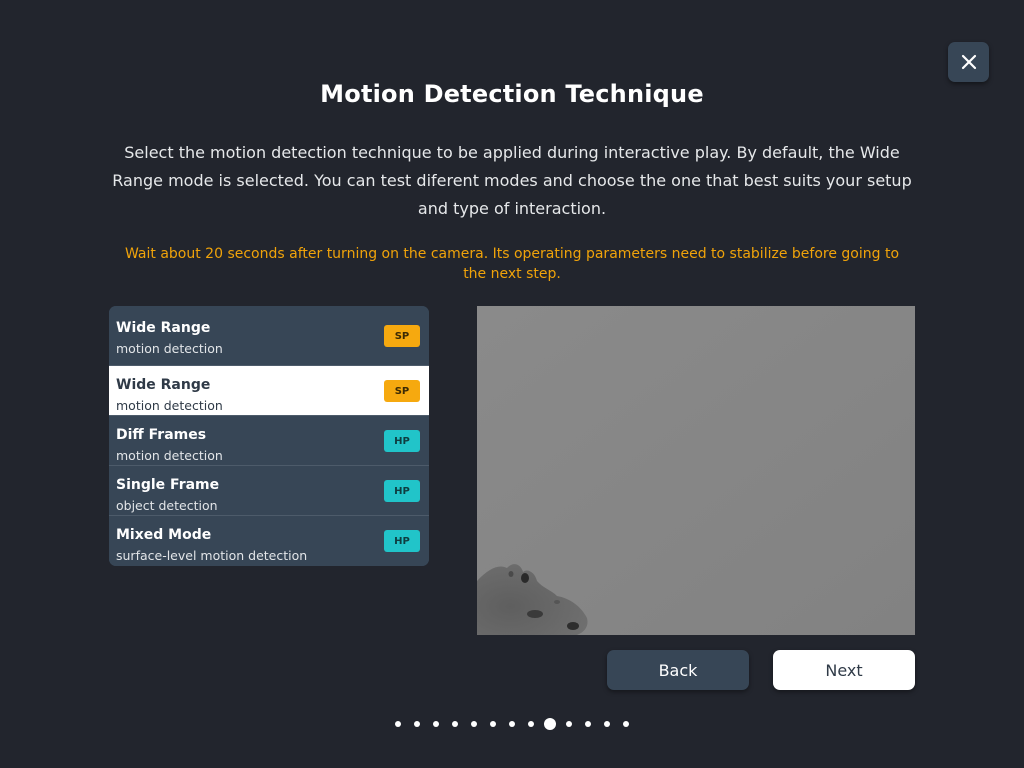  What do you see at coordinates (844, 670) in the screenshot?
I see `next-button: Next` at bounding box center [844, 670].